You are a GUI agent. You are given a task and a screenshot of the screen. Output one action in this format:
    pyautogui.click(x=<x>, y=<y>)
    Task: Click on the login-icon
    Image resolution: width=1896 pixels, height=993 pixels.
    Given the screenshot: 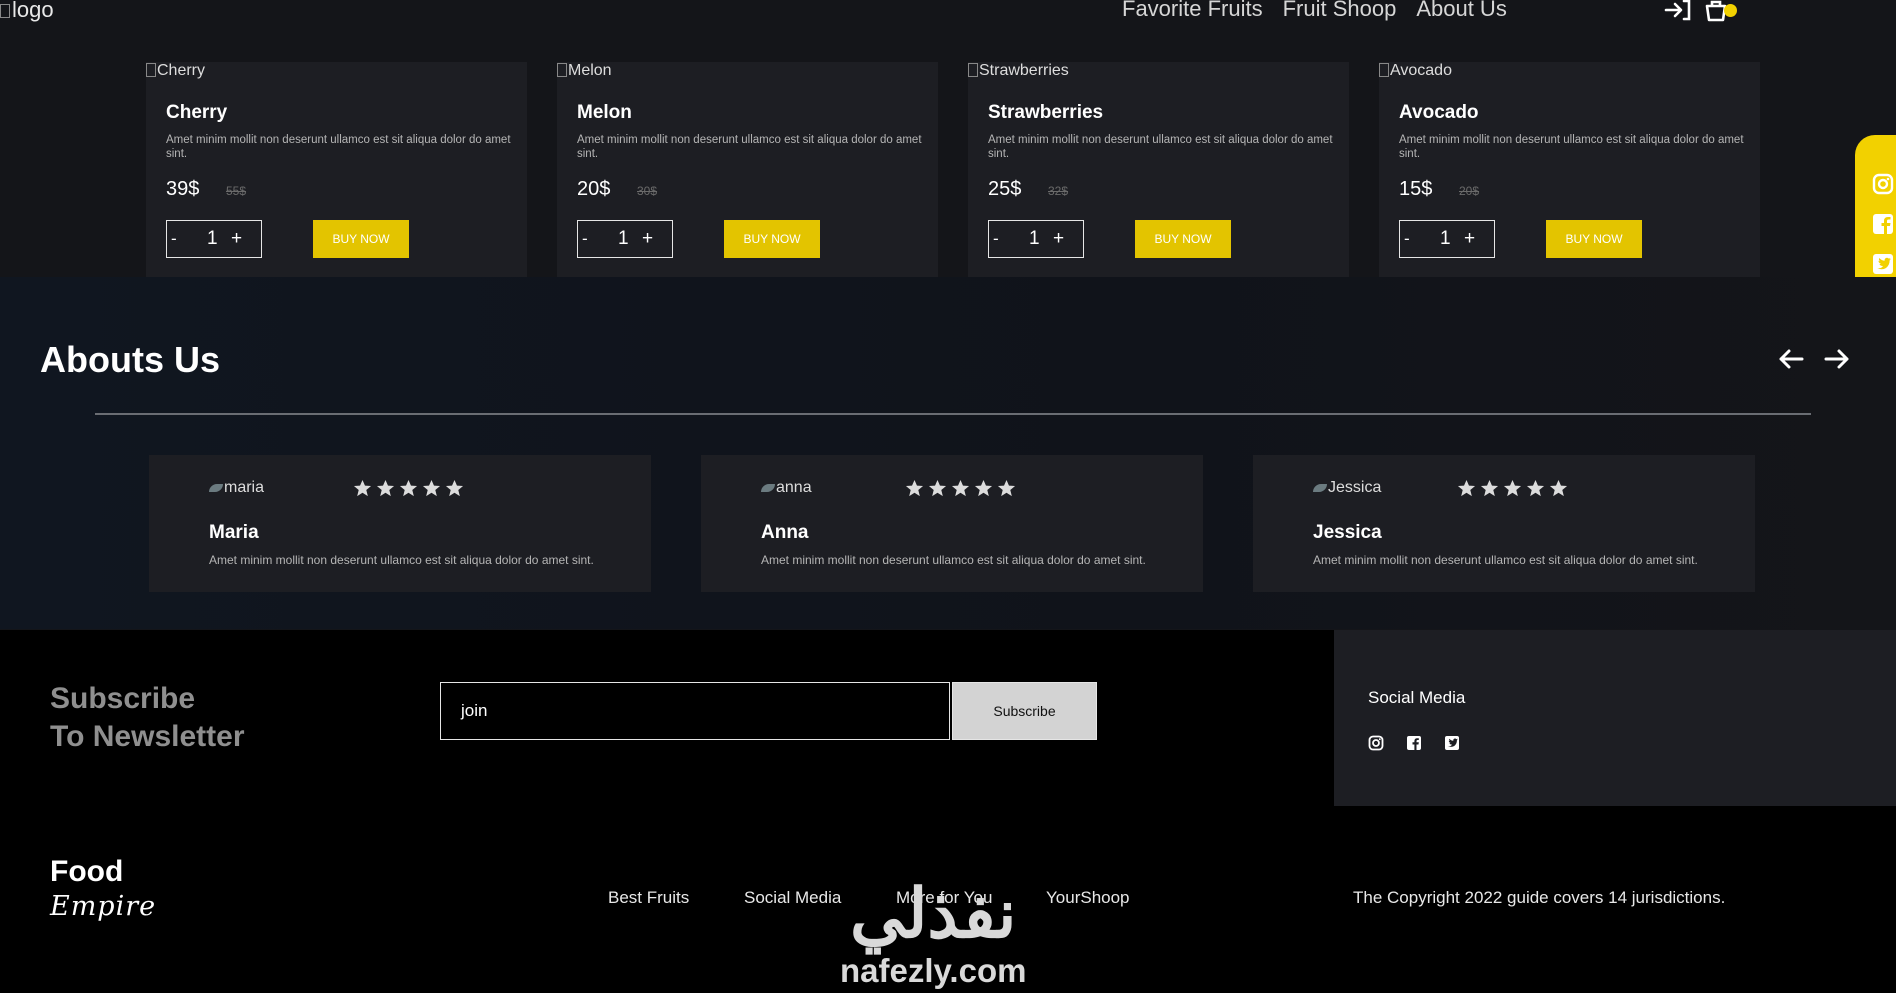 What is the action you would take?
    pyautogui.click(x=1678, y=11)
    